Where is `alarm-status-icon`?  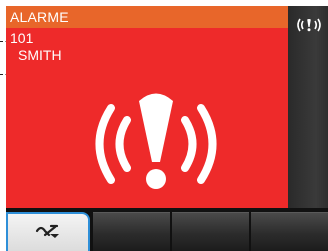 alarm-status-icon is located at coordinates (309, 25).